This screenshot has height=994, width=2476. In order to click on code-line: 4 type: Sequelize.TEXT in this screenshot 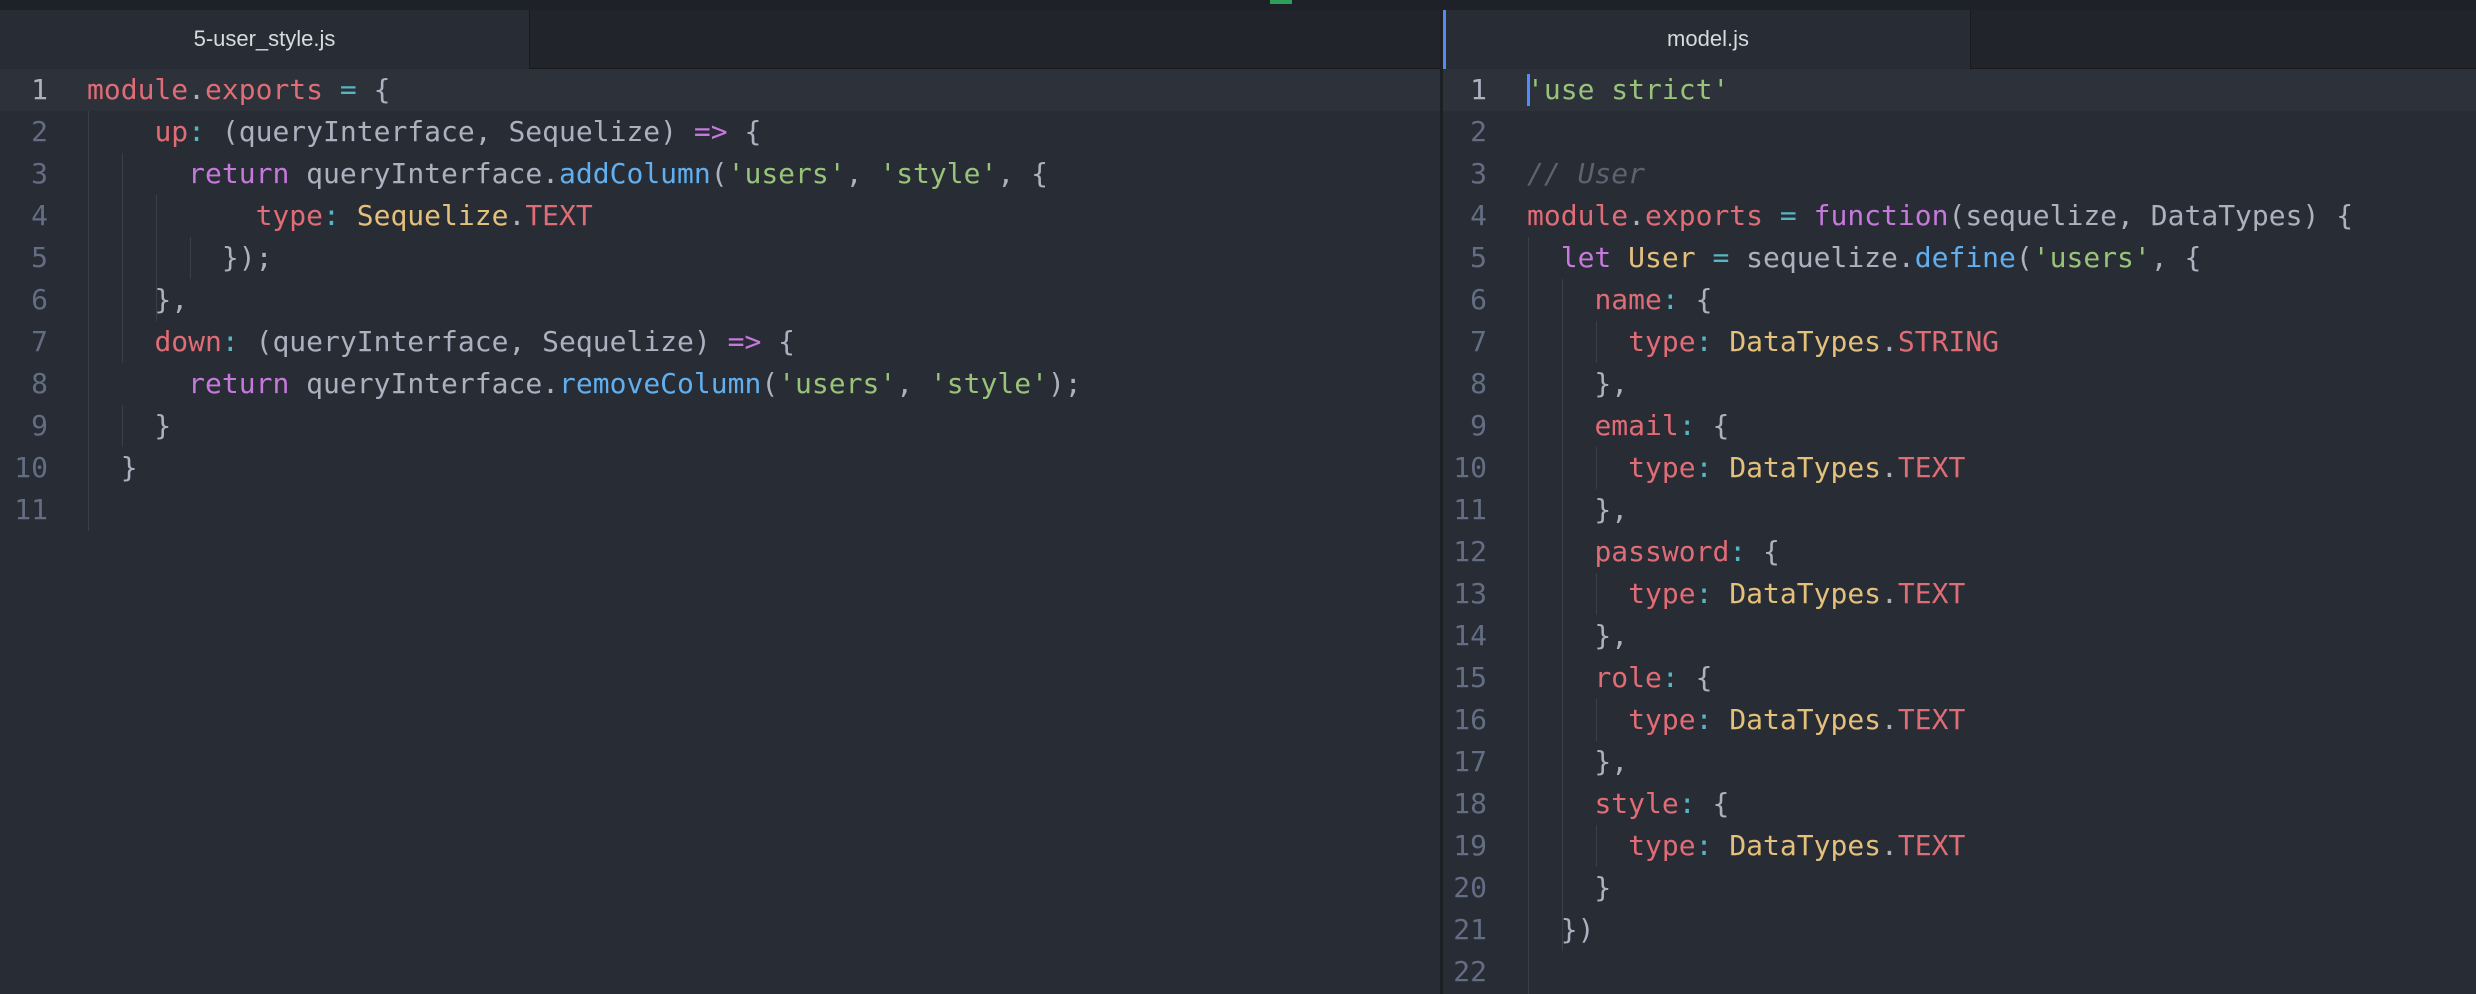, I will do `click(720, 216)`.